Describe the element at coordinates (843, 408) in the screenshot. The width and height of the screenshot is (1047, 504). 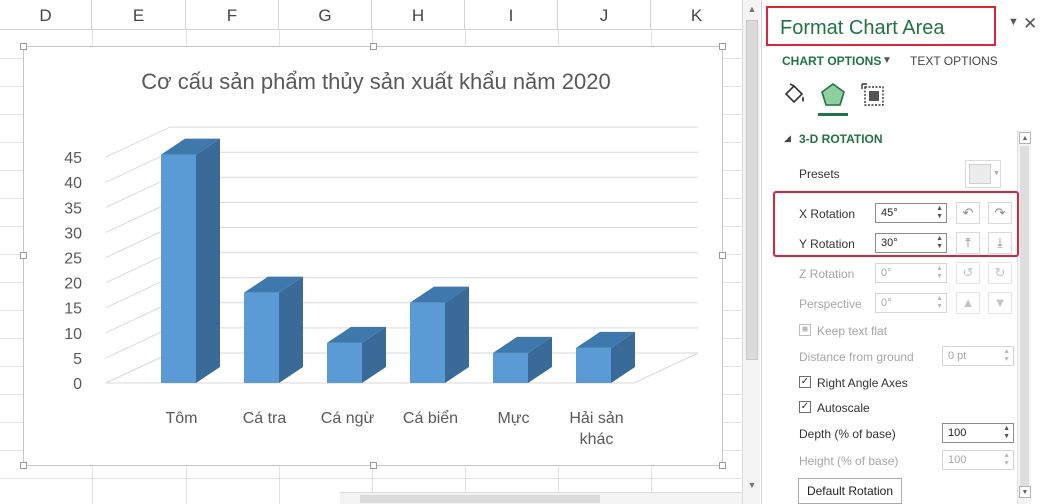
I see `autoscale-label: Autoscale` at that location.